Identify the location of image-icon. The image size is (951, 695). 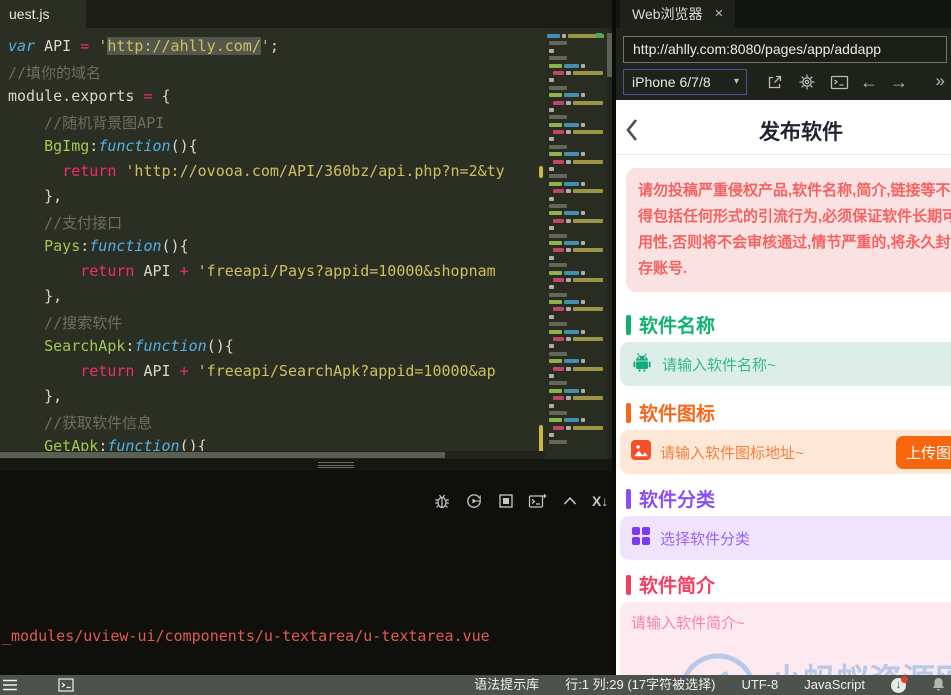
(641, 452).